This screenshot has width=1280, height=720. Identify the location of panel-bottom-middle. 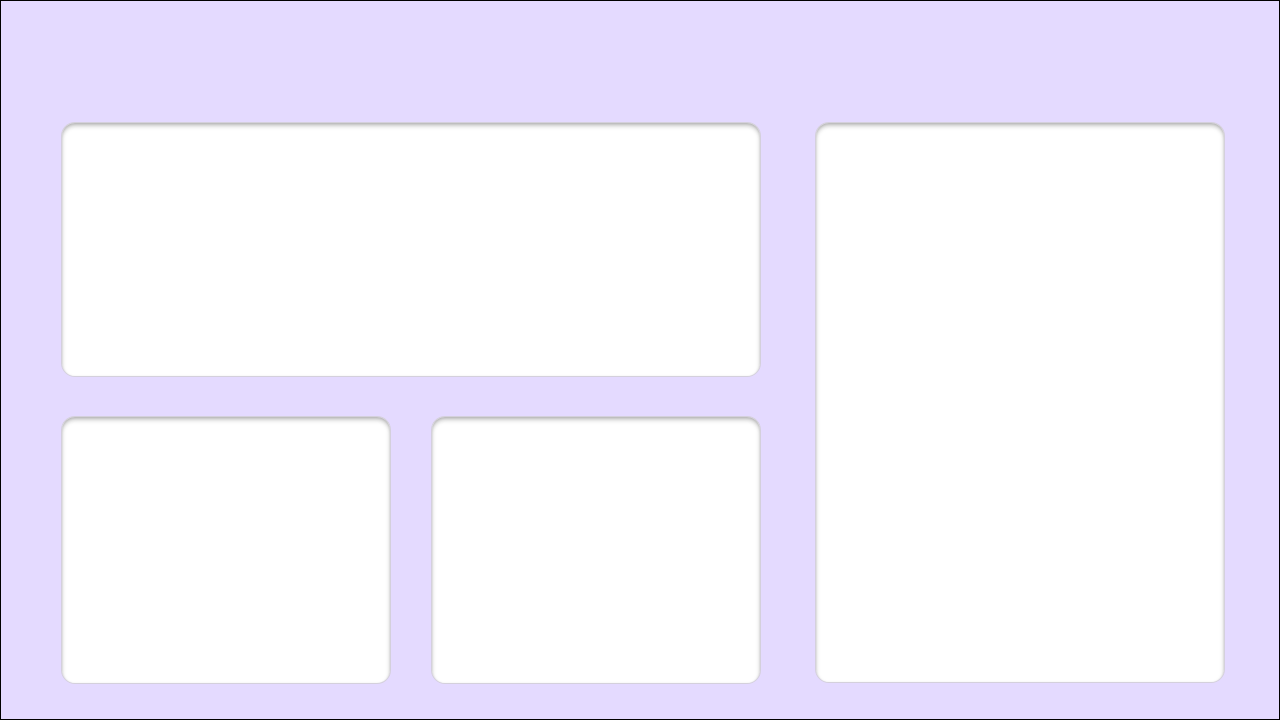
(596, 550).